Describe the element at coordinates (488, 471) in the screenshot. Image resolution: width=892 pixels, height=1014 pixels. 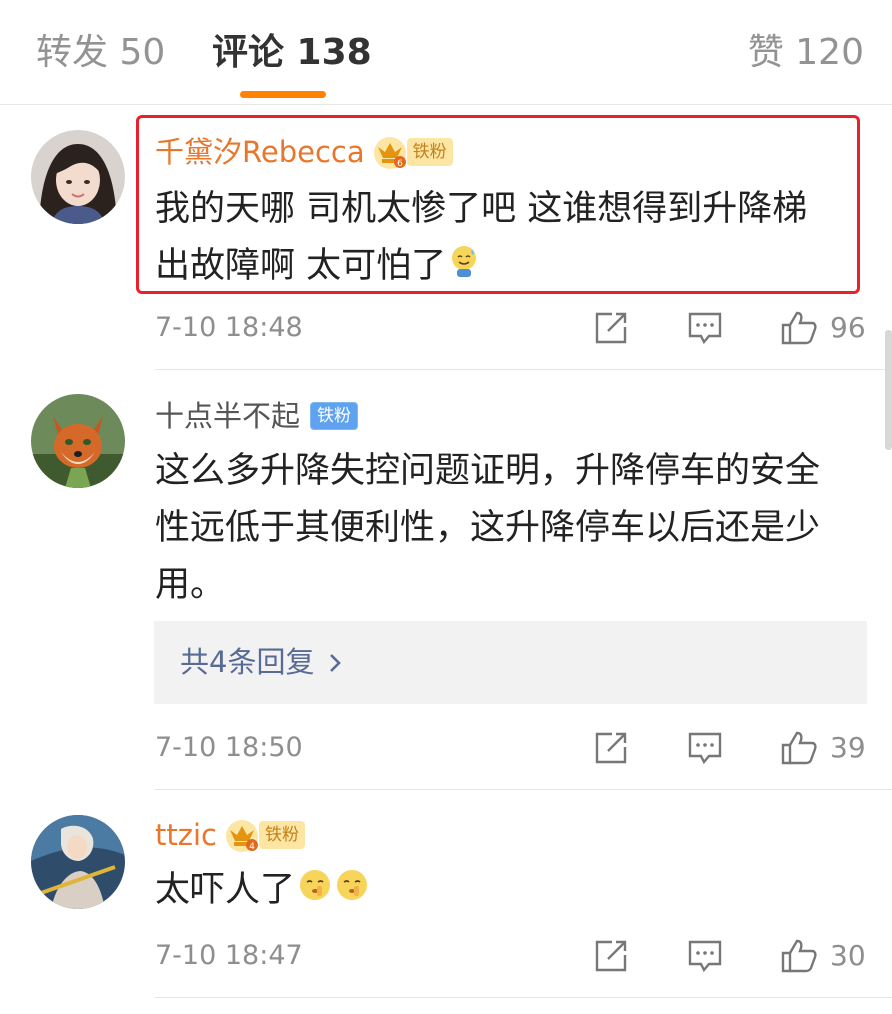
I see `comment-line: 这么多升降失控问题证明，升降停车的安全` at that location.